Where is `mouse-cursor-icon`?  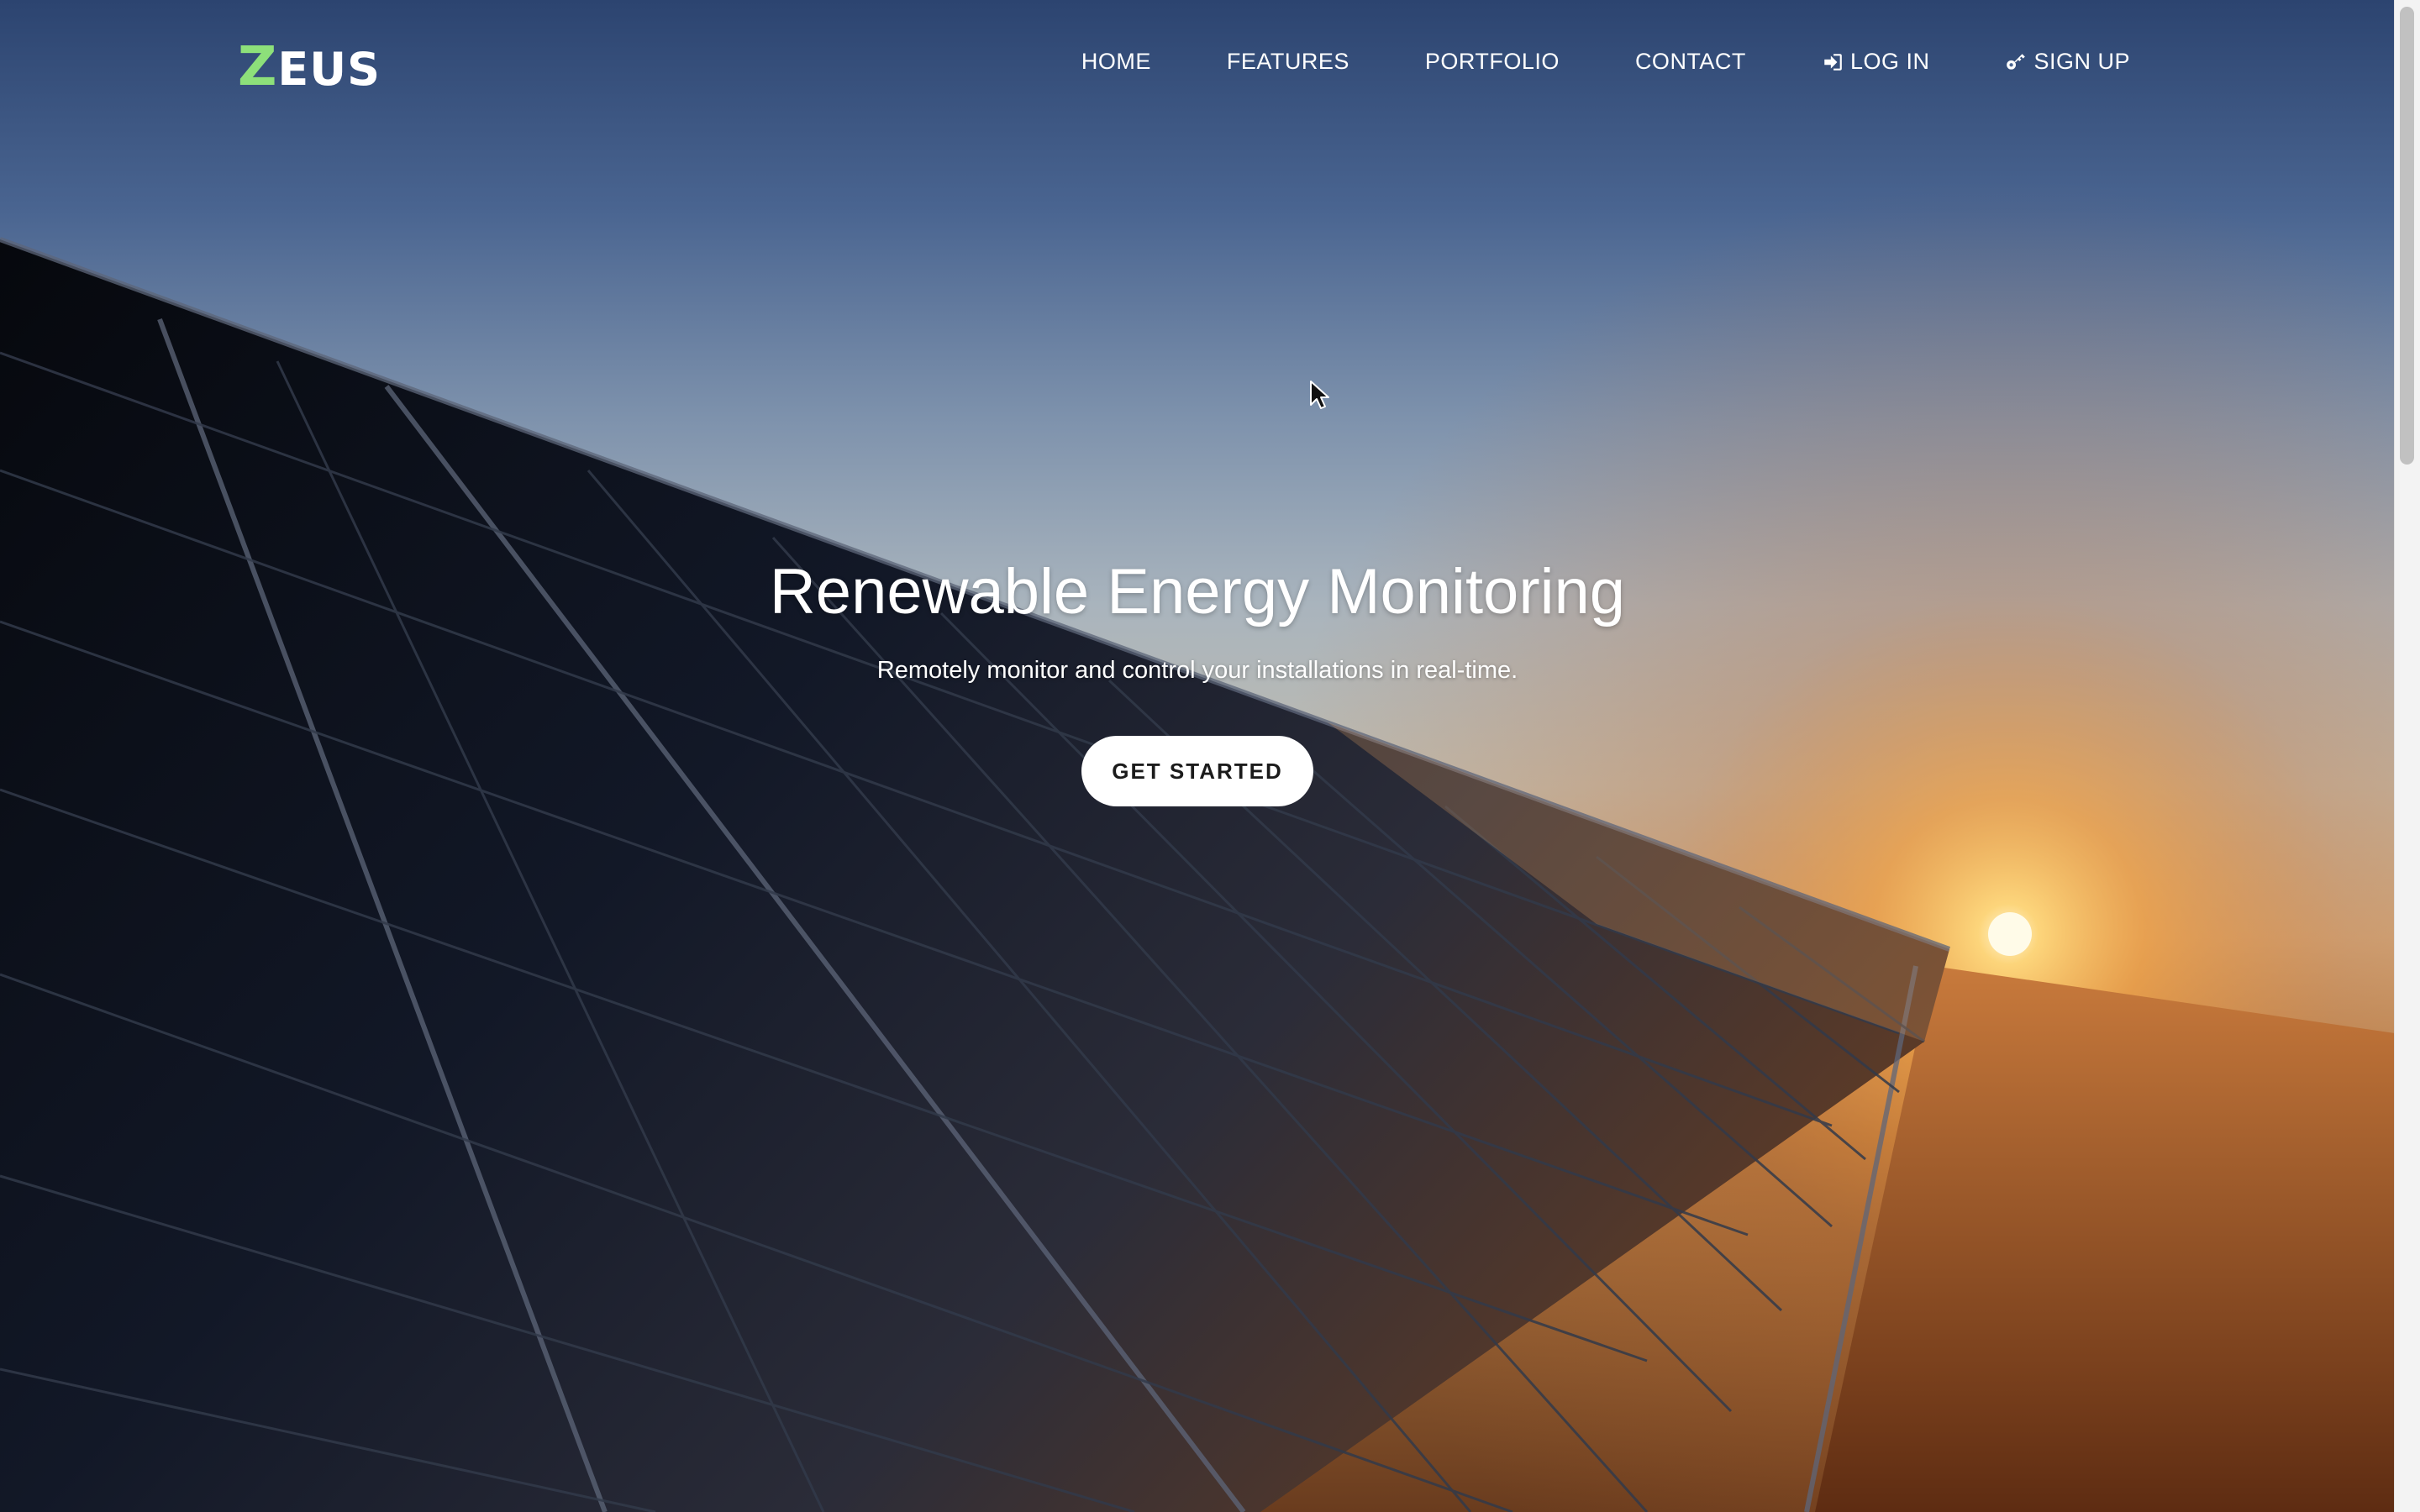 mouse-cursor-icon is located at coordinates (1319, 395).